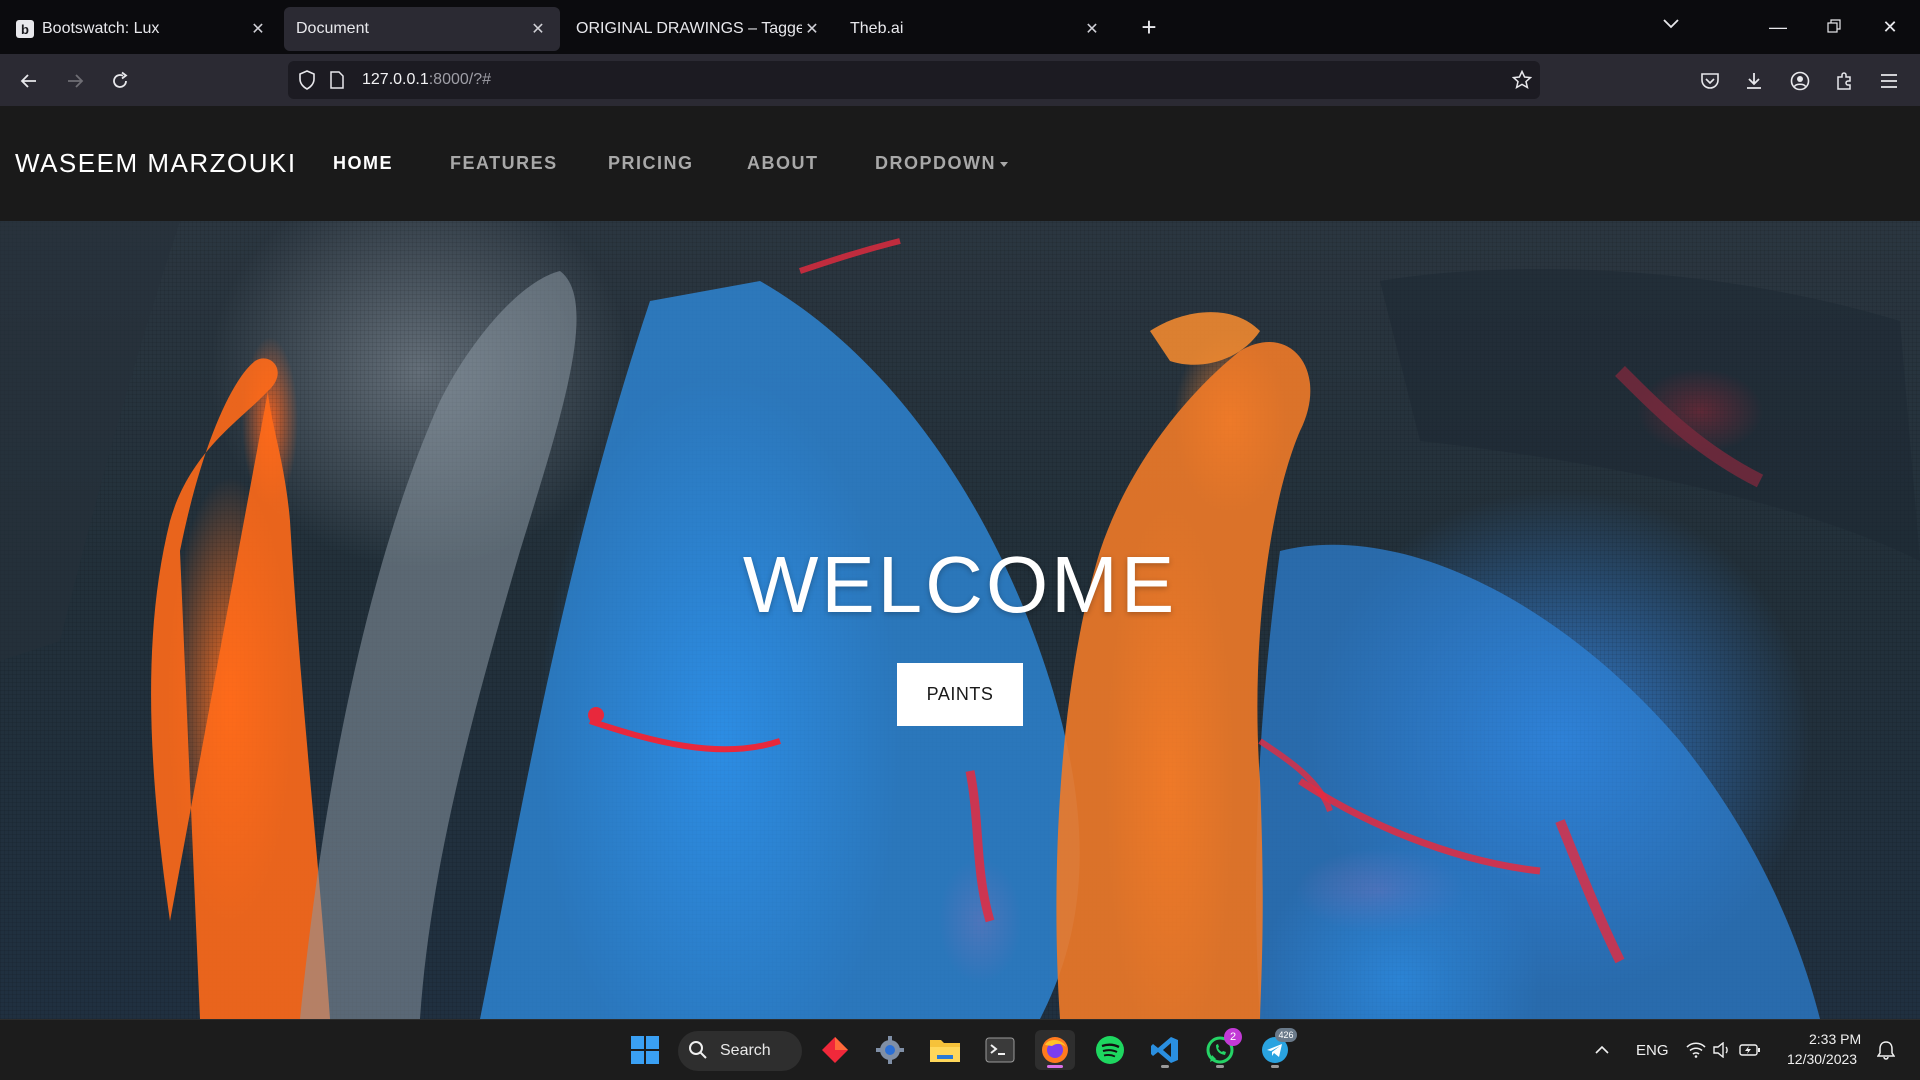 Image resolution: width=1920 pixels, height=1080 pixels. What do you see at coordinates (422, 29) in the screenshot?
I see `tab-document: Document ✕` at bounding box center [422, 29].